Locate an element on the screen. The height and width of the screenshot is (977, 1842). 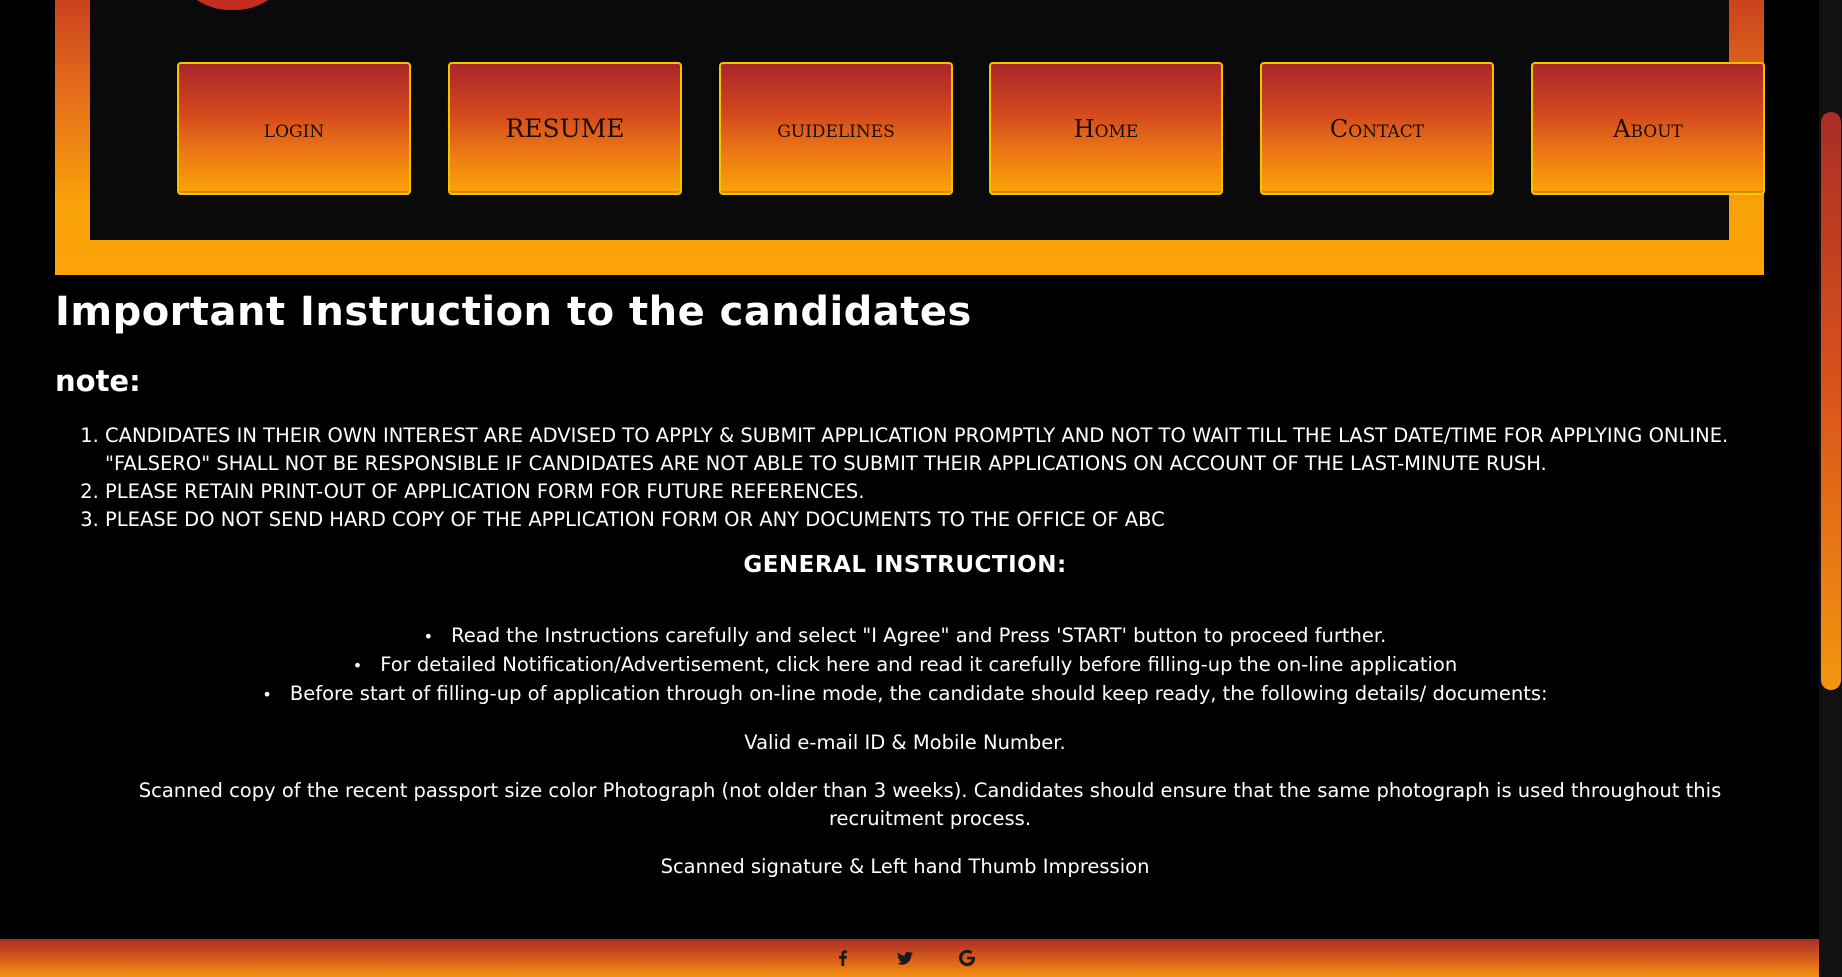
document-item-email: Valid e-mail ID & Mobile Number. is located at coordinates (905, 742).